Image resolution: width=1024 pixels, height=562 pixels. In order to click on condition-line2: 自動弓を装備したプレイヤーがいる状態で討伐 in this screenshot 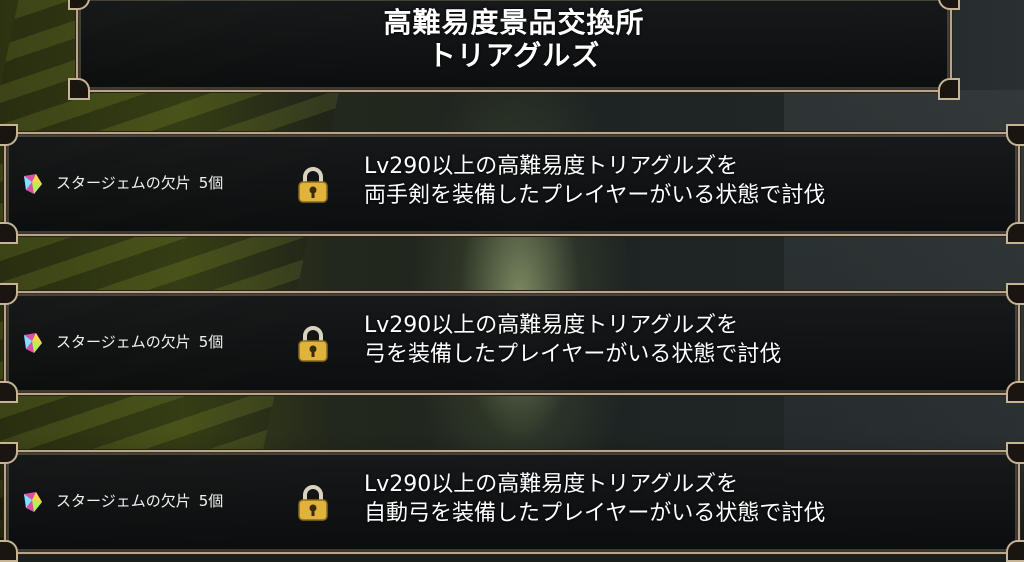, I will do `click(595, 513)`.